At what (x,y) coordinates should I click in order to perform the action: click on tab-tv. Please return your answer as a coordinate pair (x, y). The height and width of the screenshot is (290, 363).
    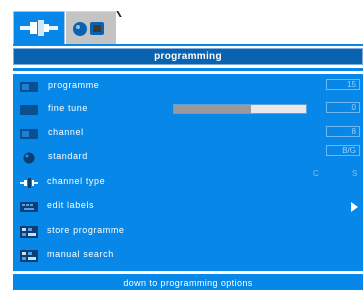
    Looking at the image, I should click on (91, 28).